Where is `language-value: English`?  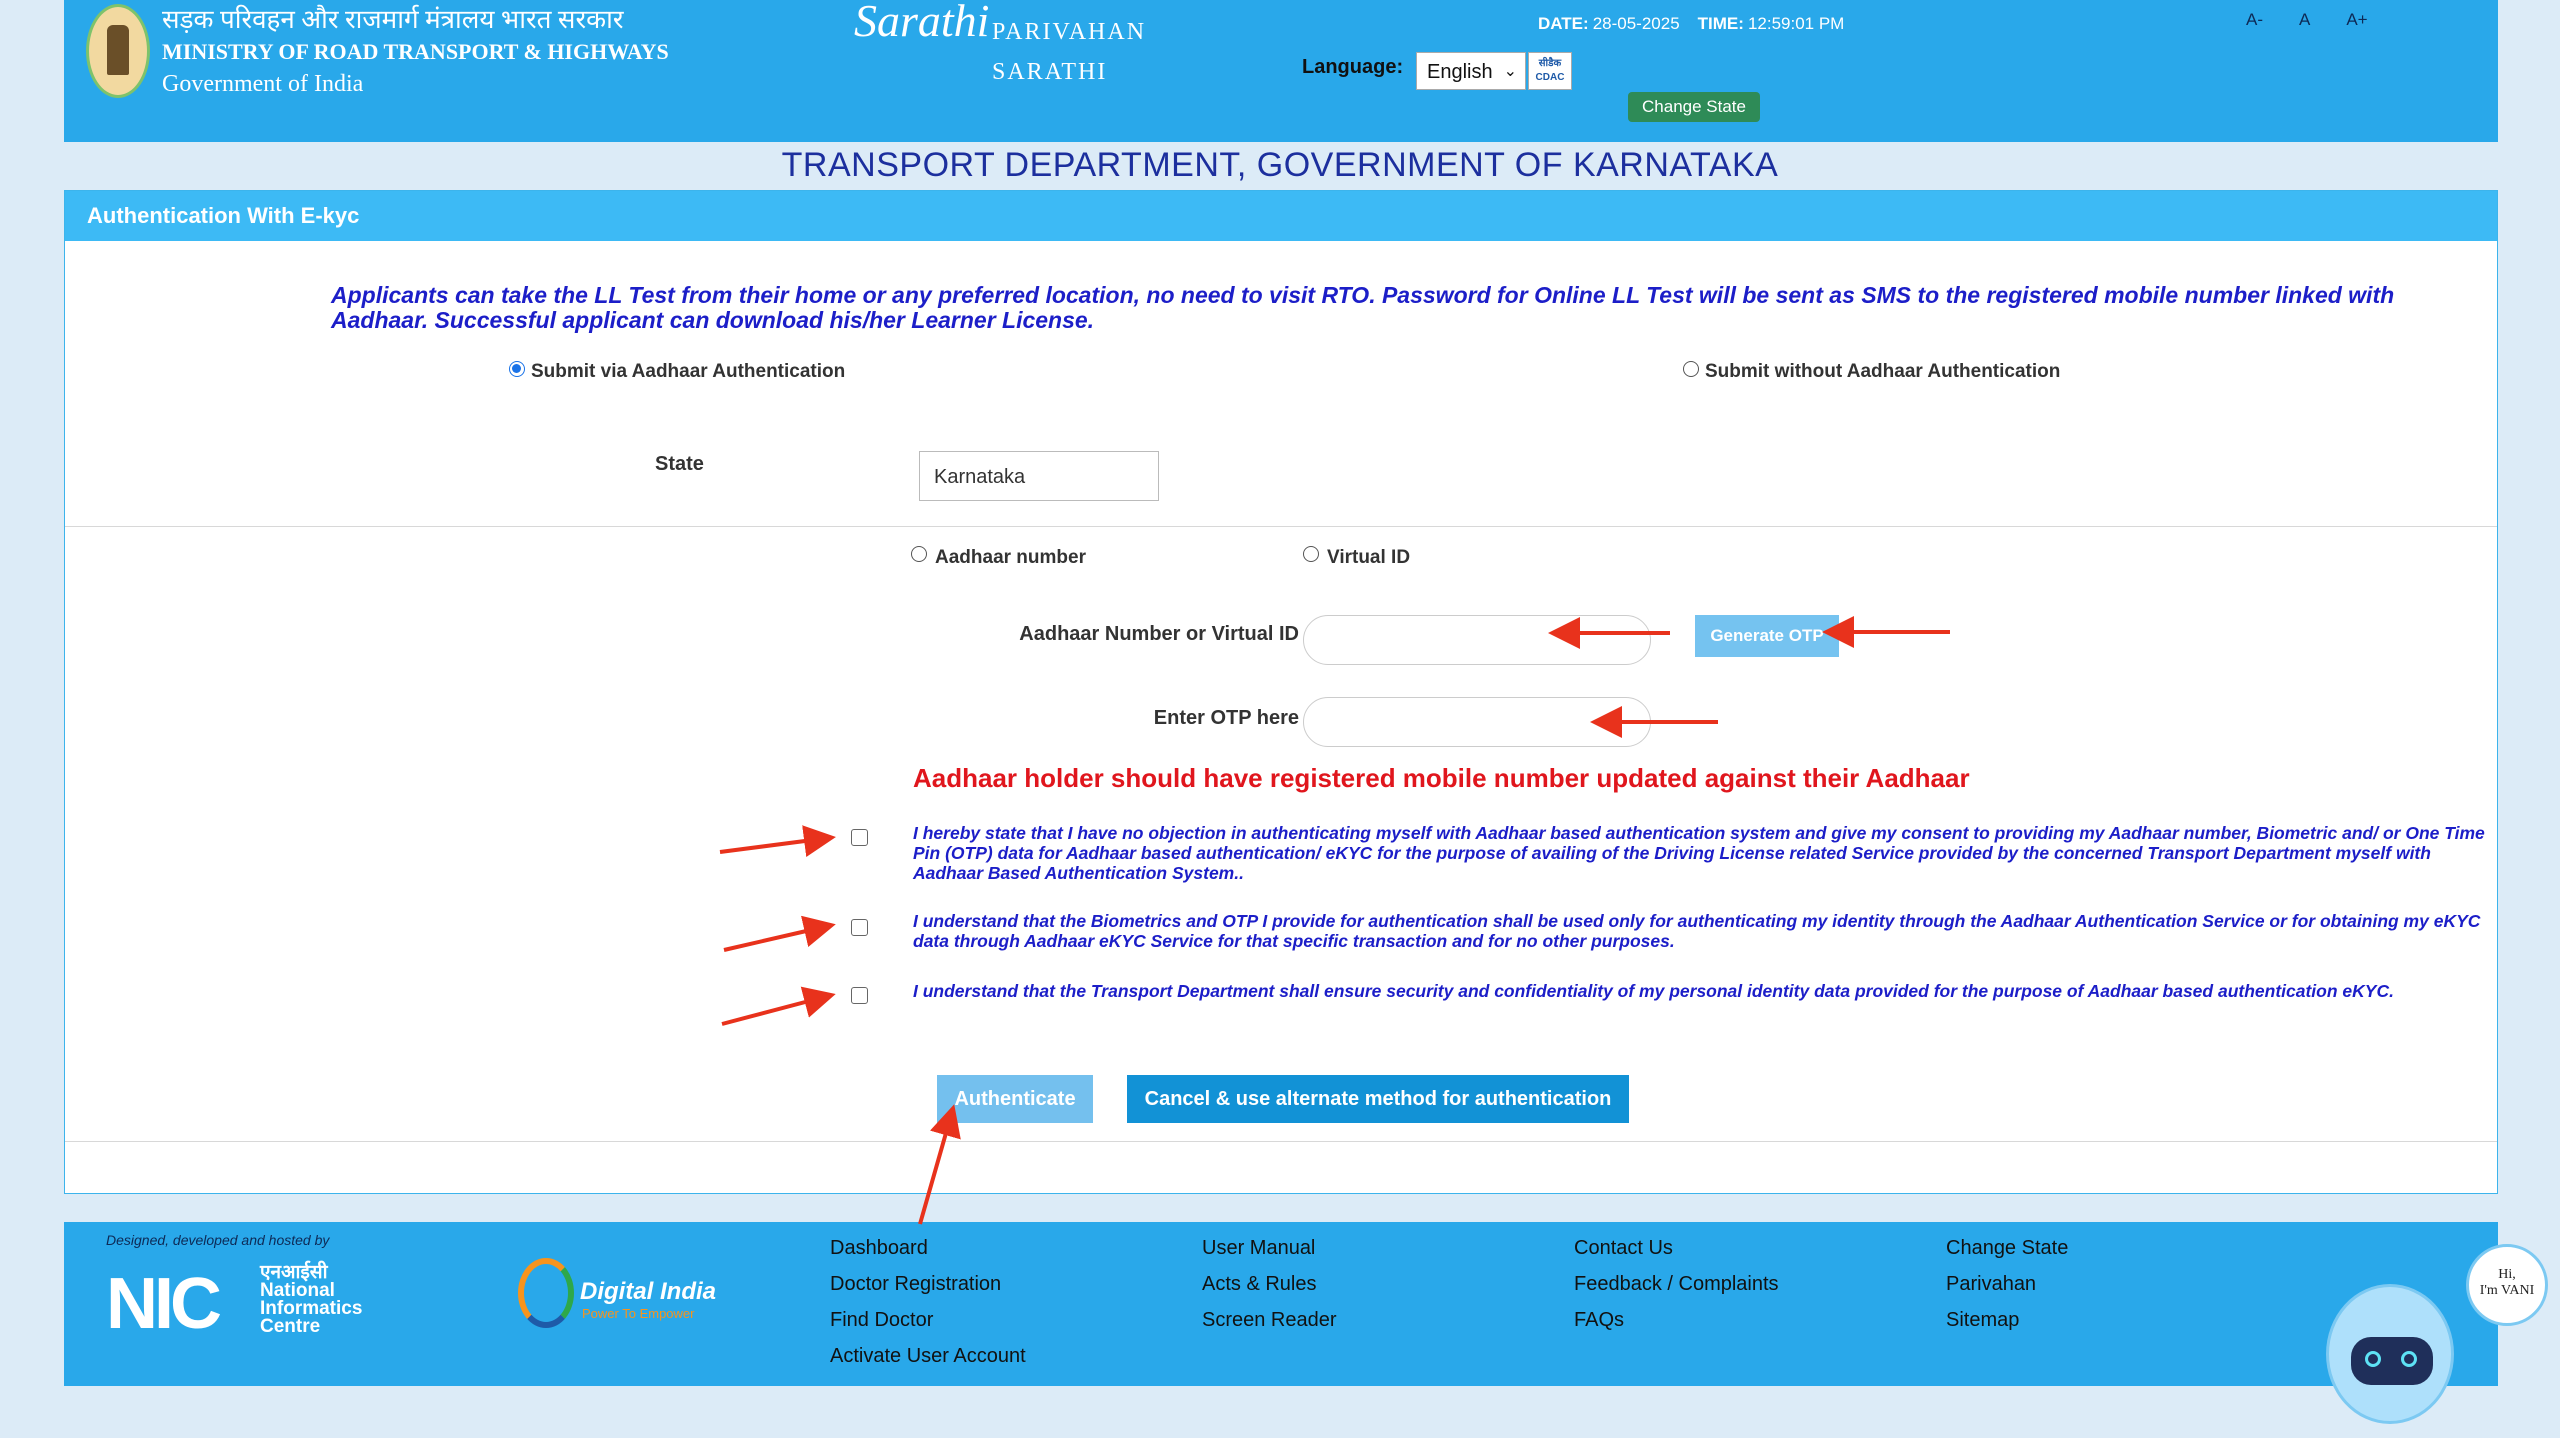 language-value: English is located at coordinates (1460, 72).